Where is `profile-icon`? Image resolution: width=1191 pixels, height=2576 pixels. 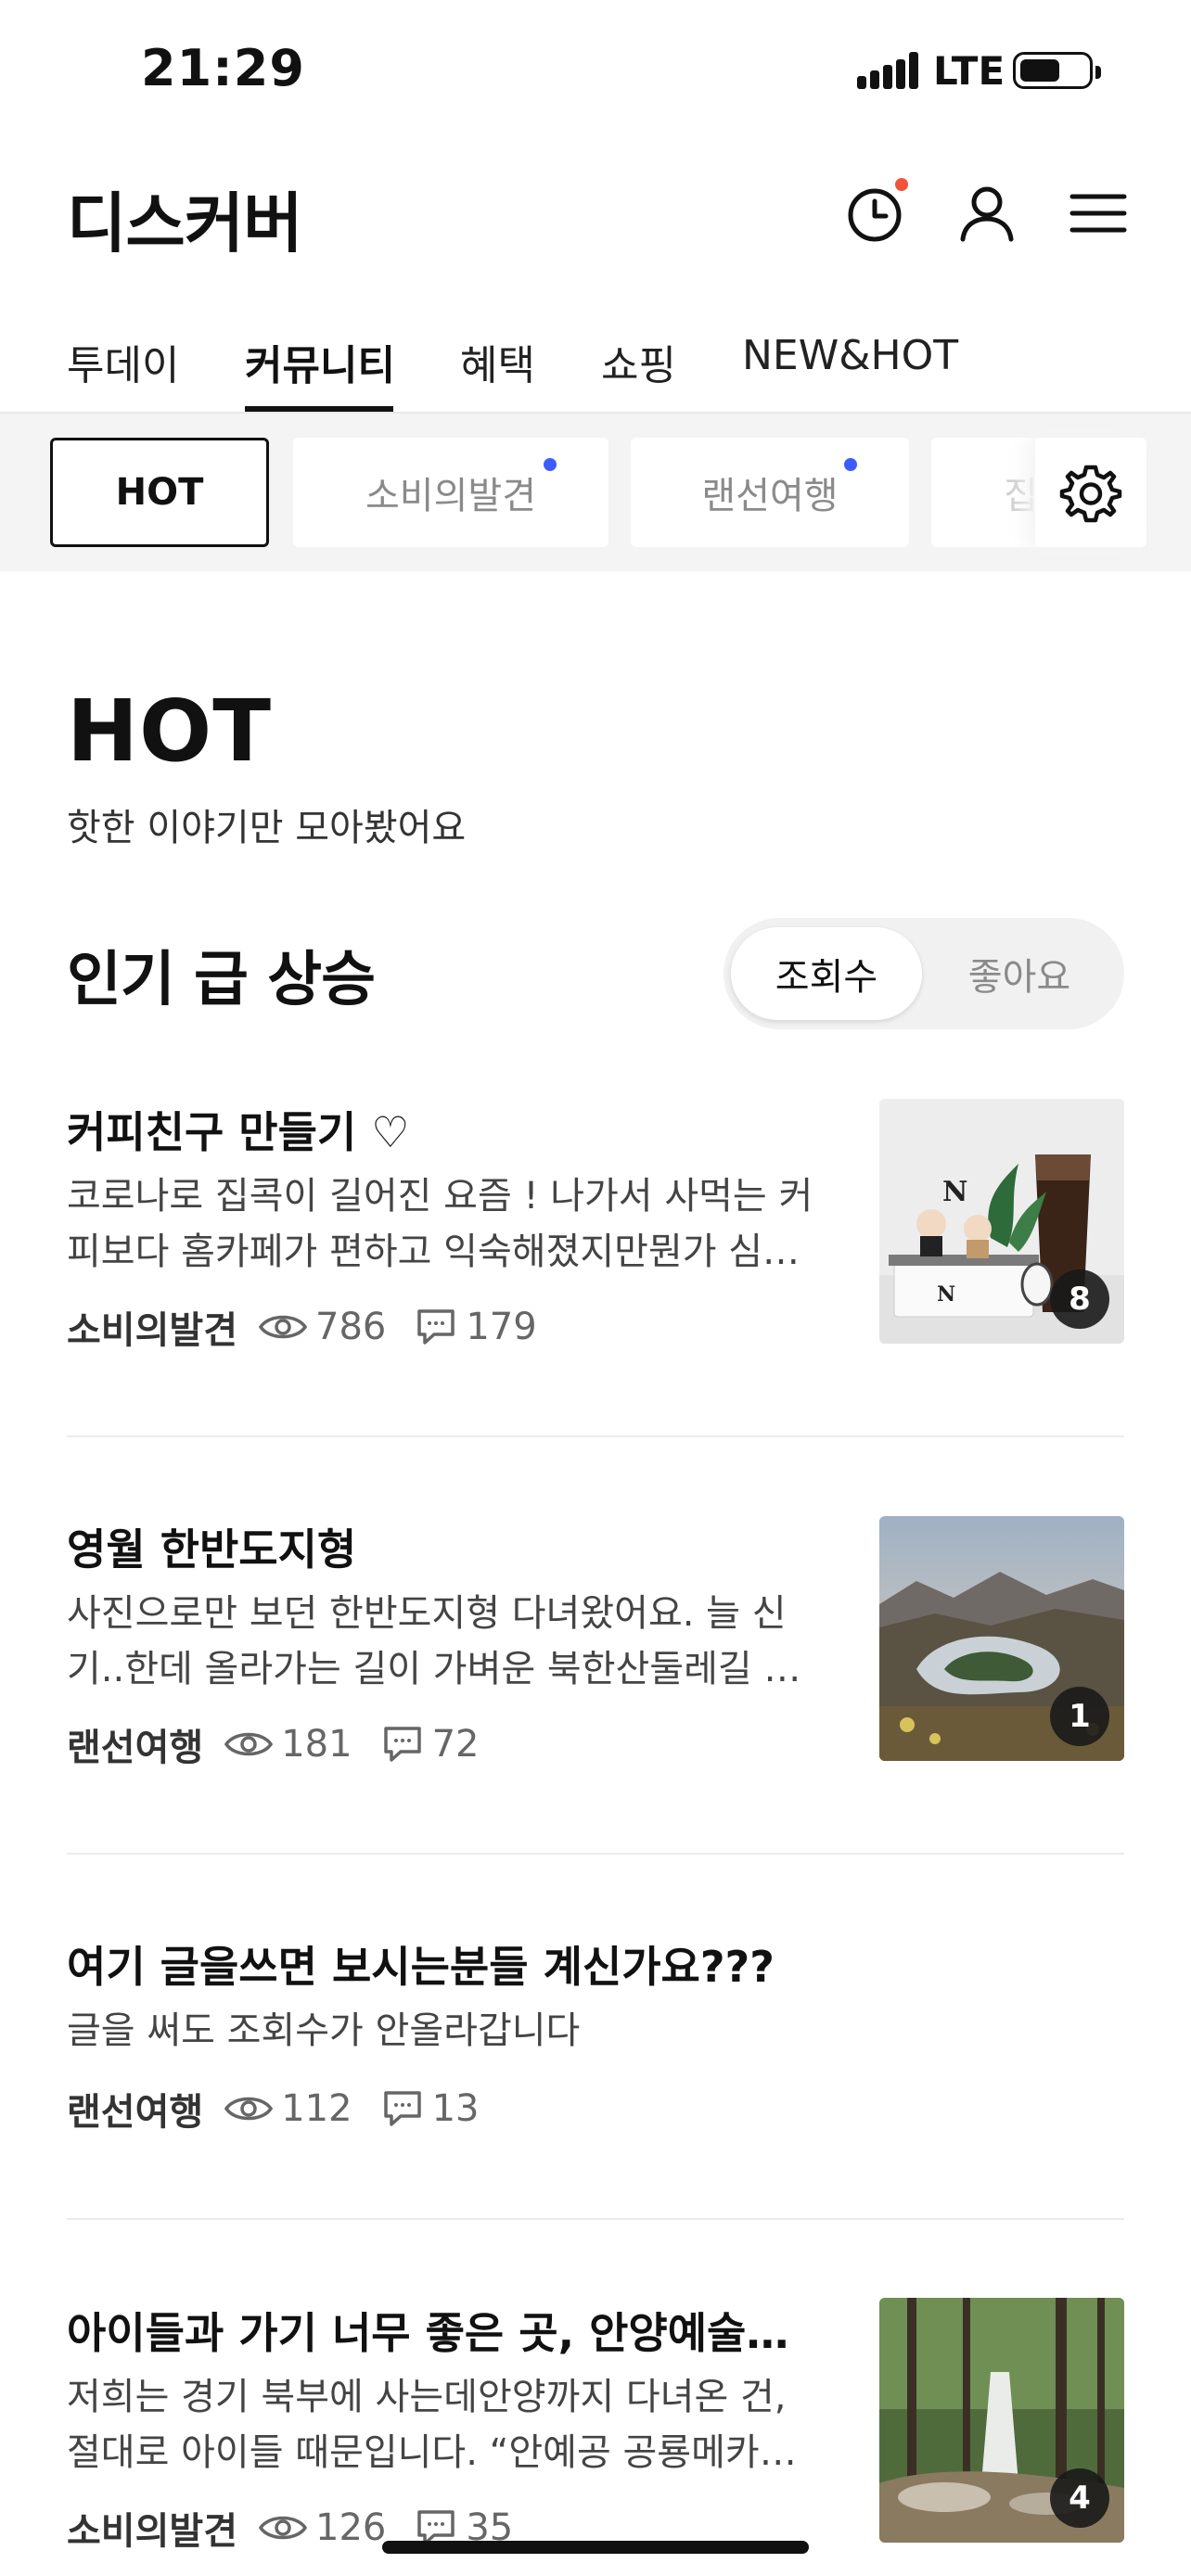 profile-icon is located at coordinates (989, 213).